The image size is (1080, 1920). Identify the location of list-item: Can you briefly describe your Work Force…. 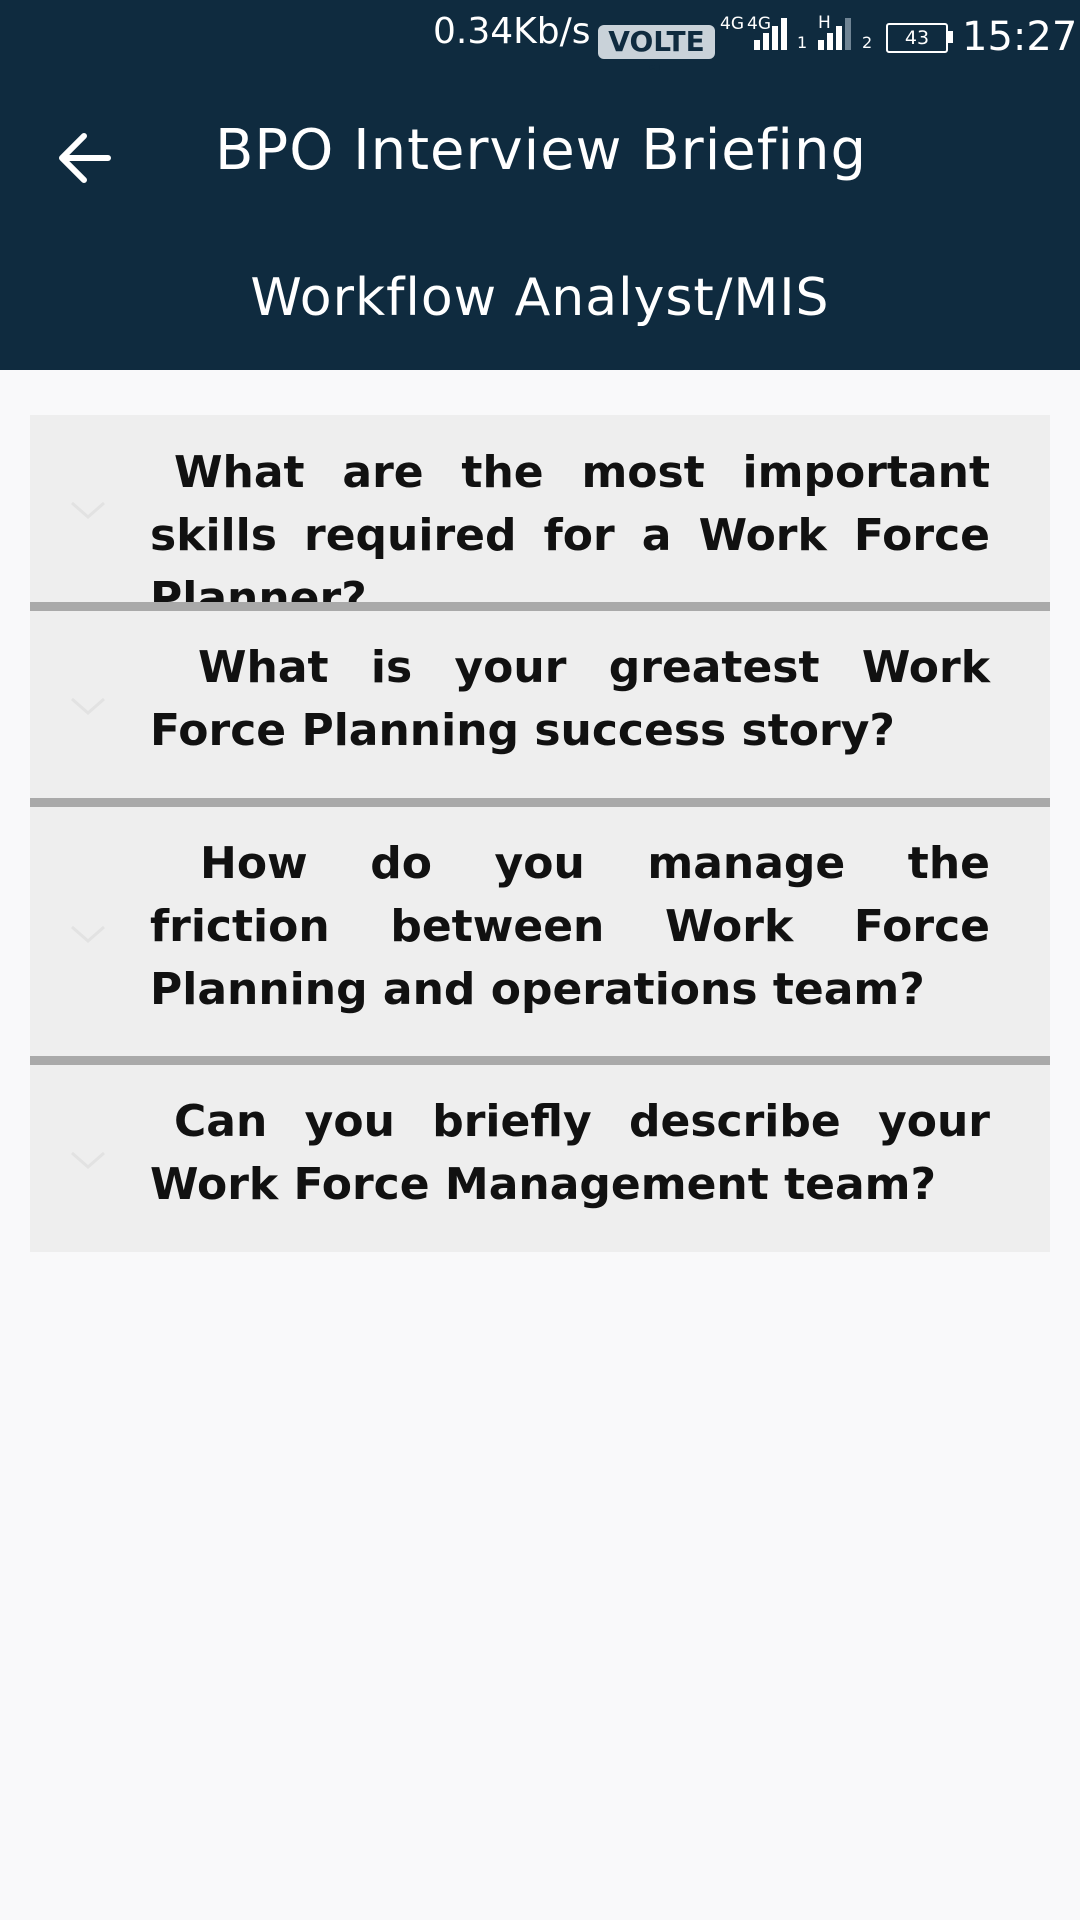
(540, 1154).